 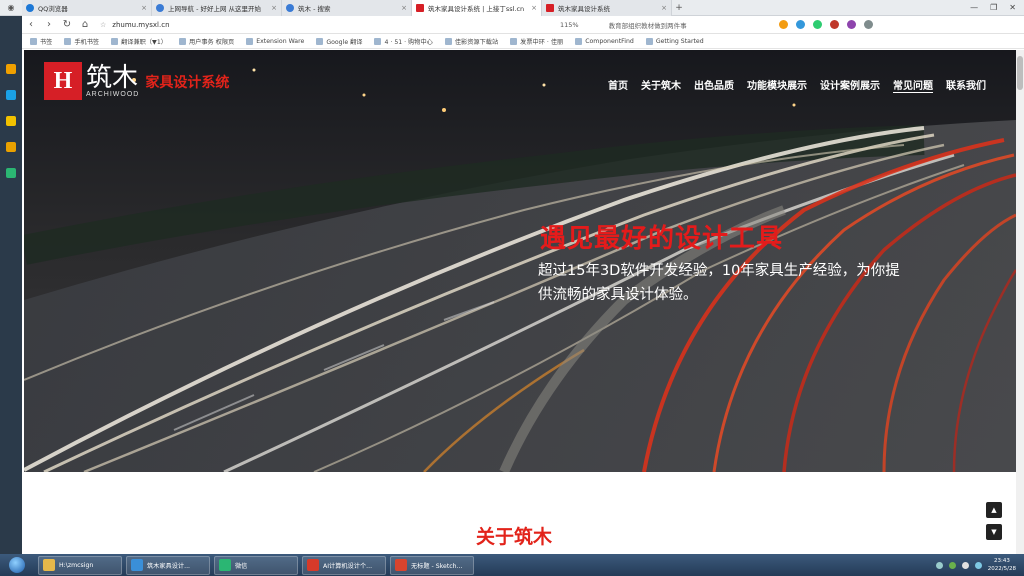 I want to click on browser-tab: 筑木家具设计系统 | 上接丁ssl.cn ×, so click(x=477, y=8).